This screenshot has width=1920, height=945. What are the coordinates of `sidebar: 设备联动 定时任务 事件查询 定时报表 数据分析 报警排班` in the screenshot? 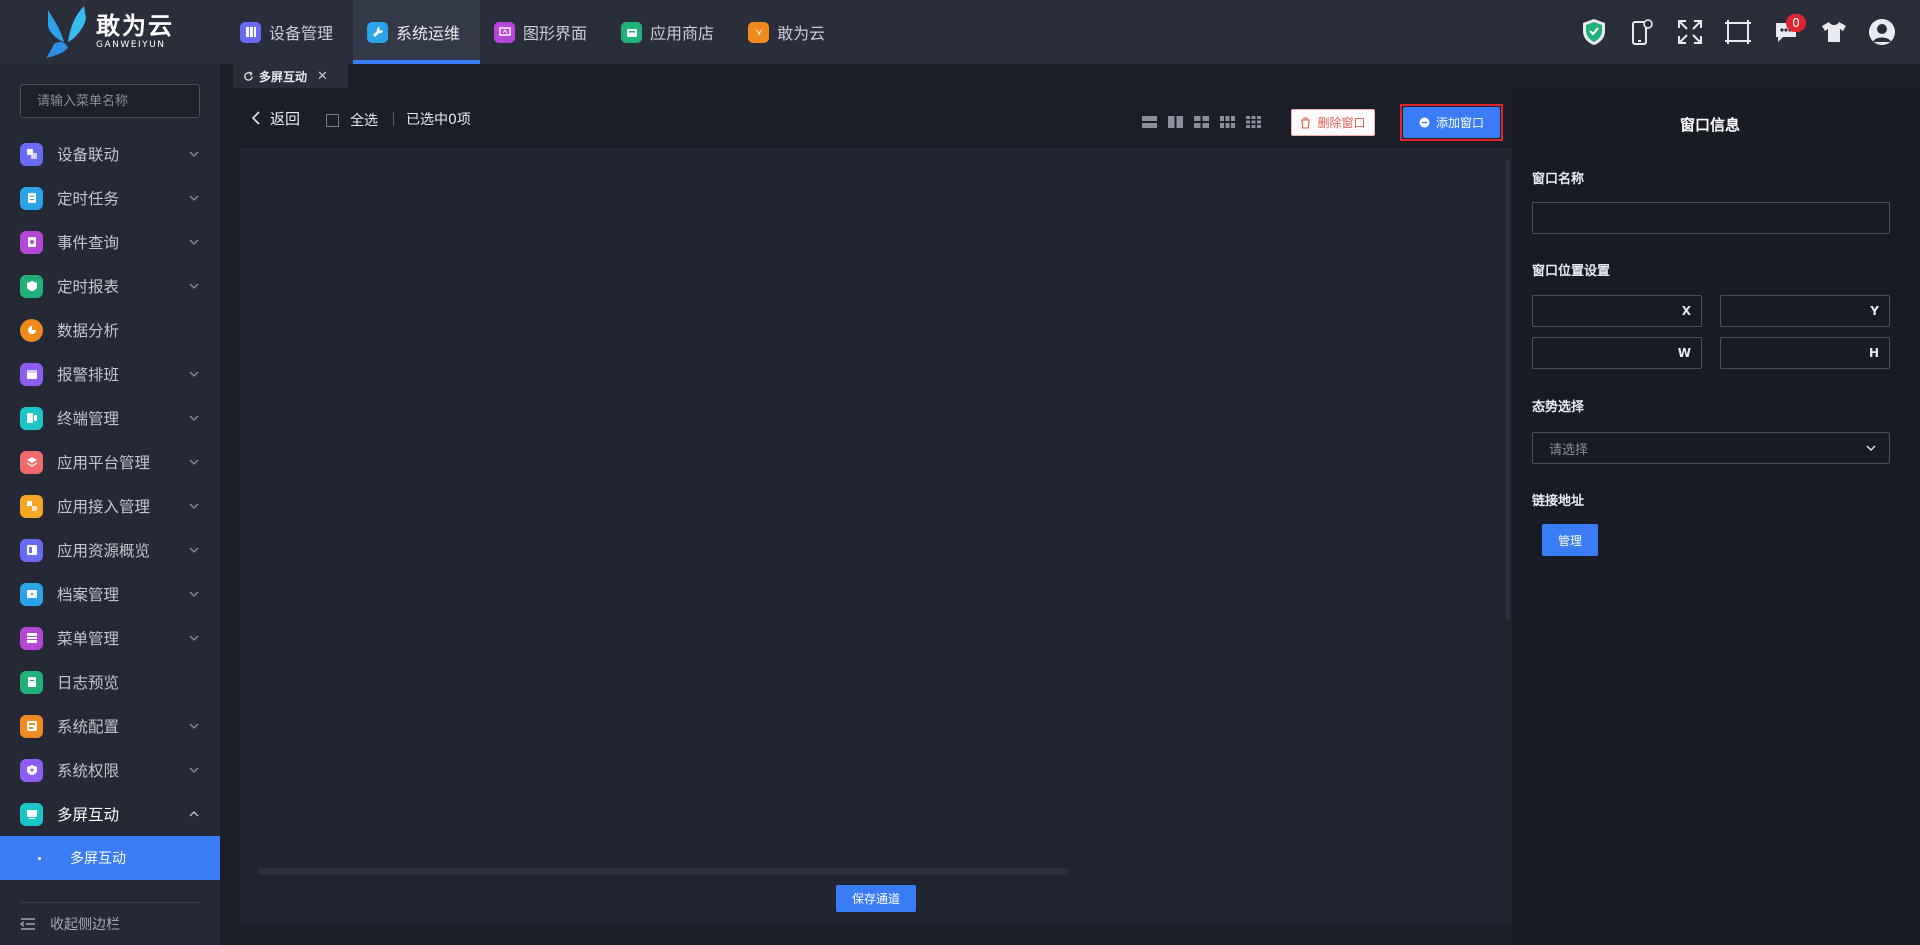 It's located at (110, 504).